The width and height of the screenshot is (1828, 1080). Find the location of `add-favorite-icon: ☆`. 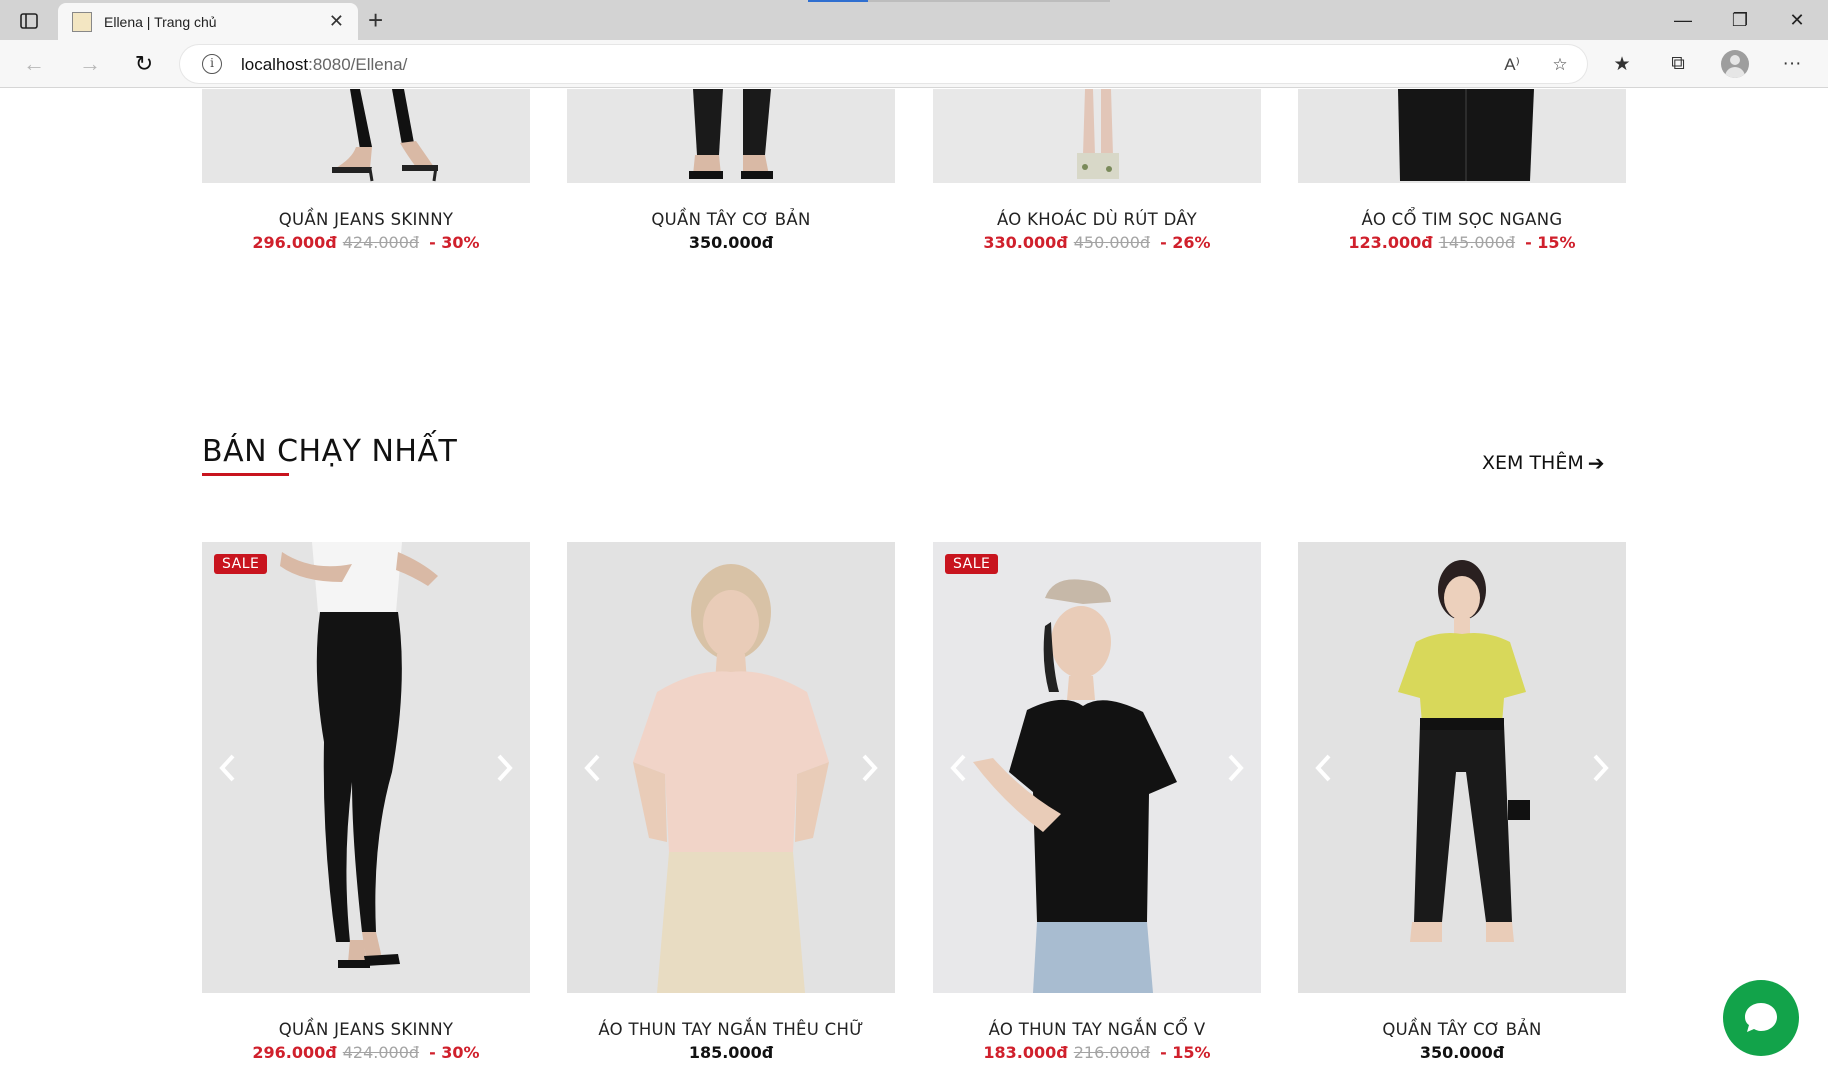

add-favorite-icon: ☆ is located at coordinates (1560, 65).